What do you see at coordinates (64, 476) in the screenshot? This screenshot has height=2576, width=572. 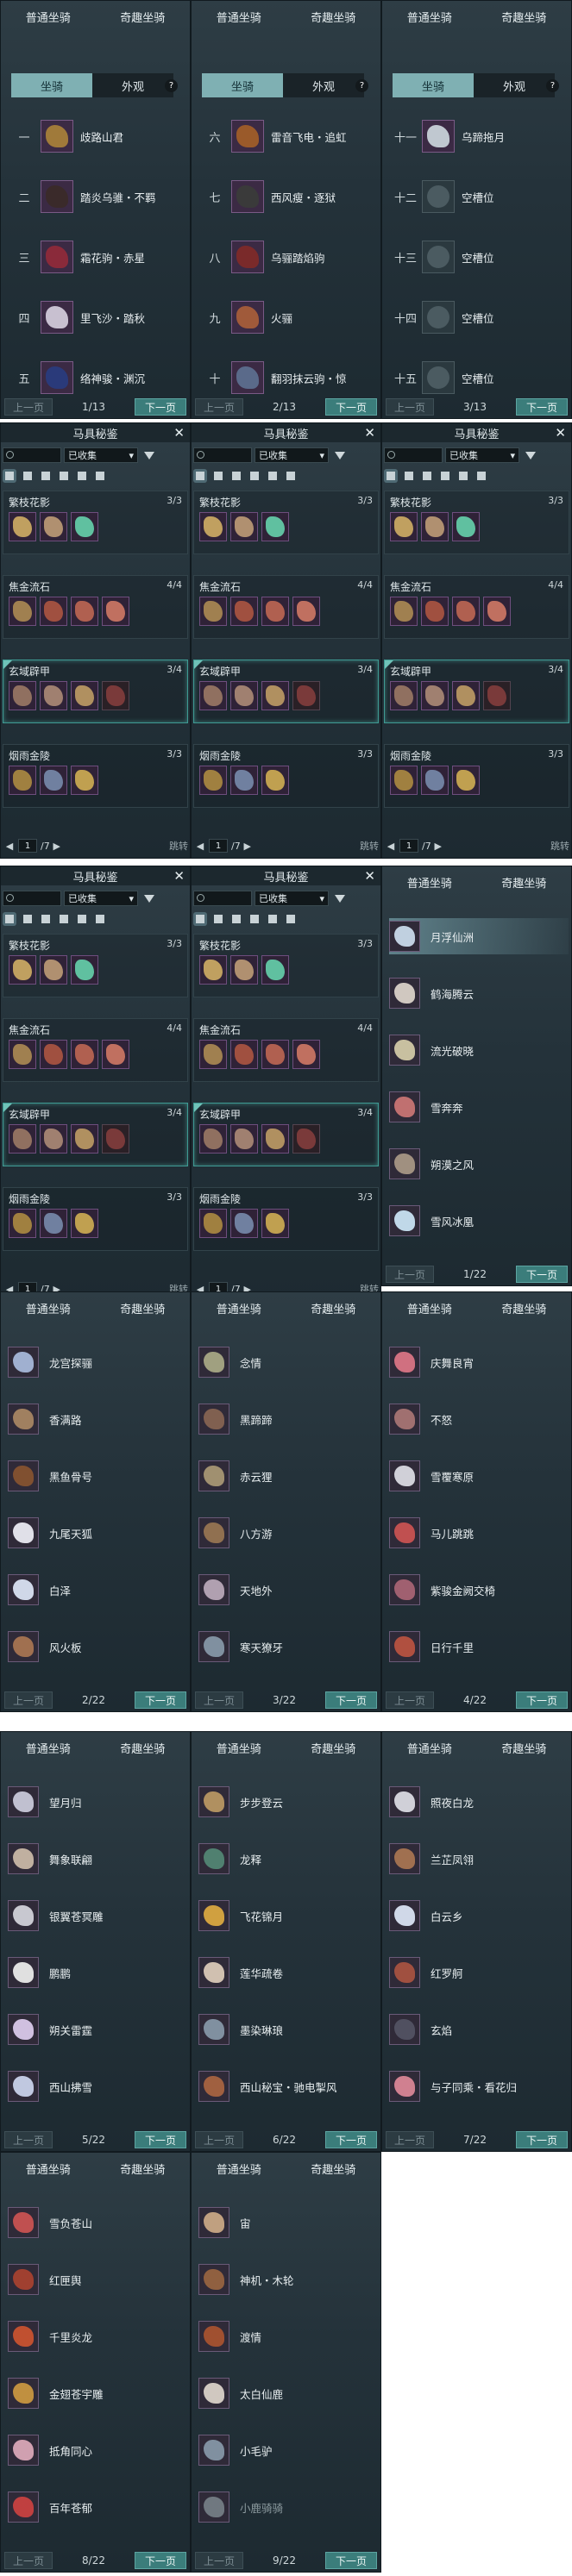 I see `stirrup-icon` at bounding box center [64, 476].